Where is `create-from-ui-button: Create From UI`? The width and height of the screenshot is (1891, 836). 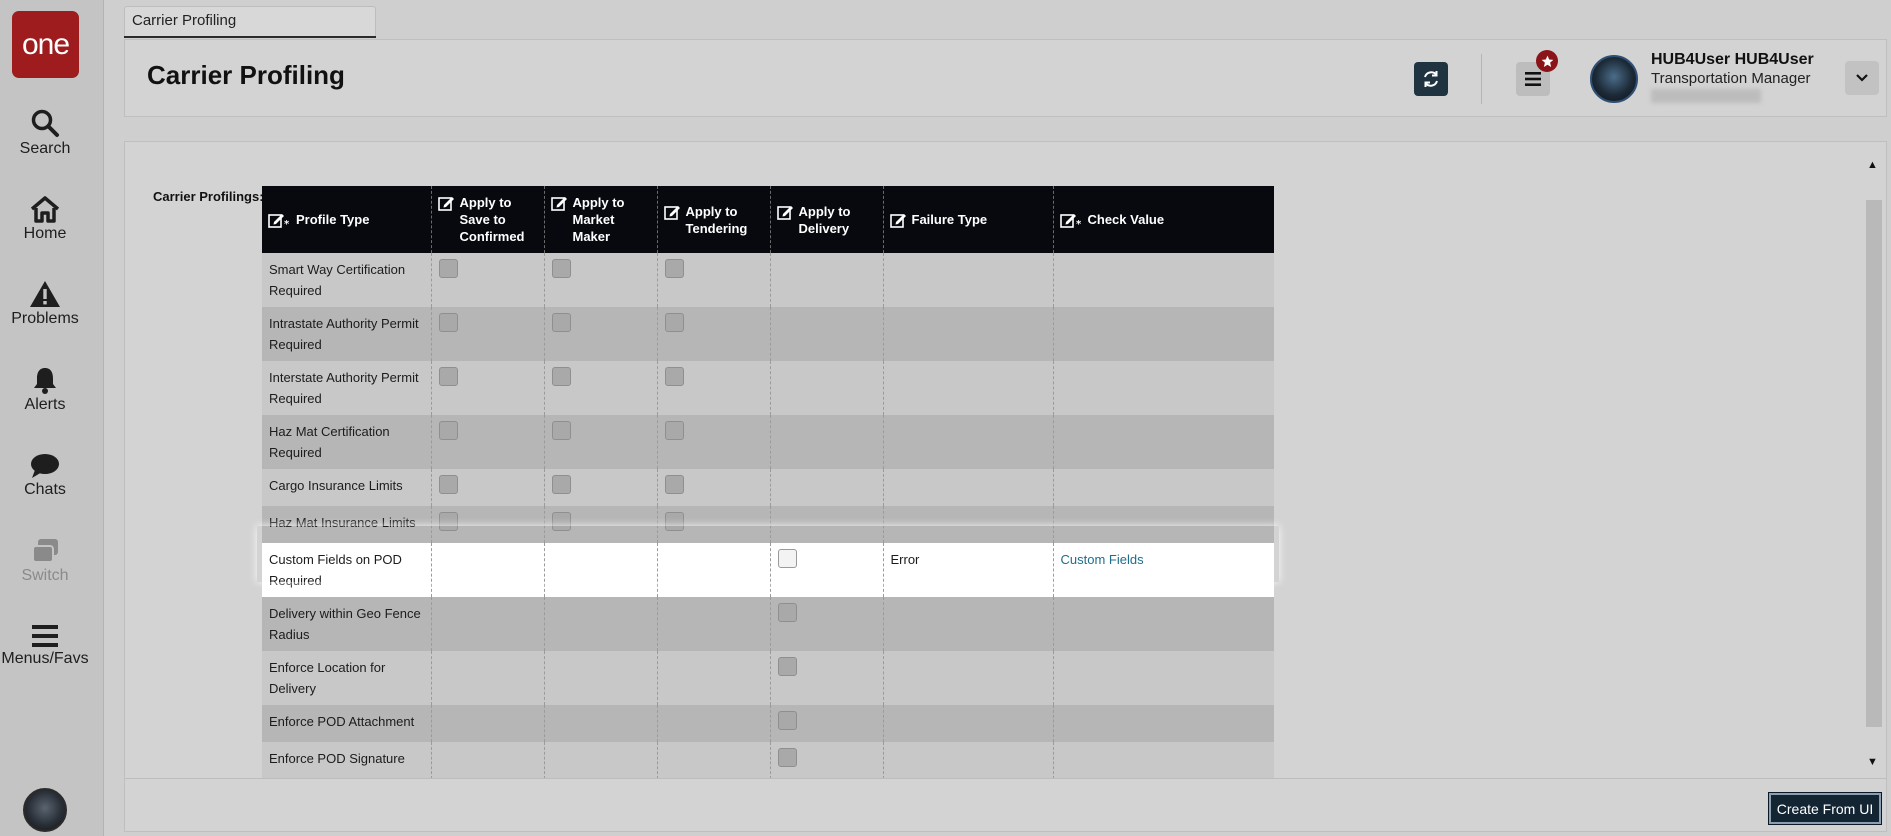 create-from-ui-button: Create From UI is located at coordinates (1825, 808).